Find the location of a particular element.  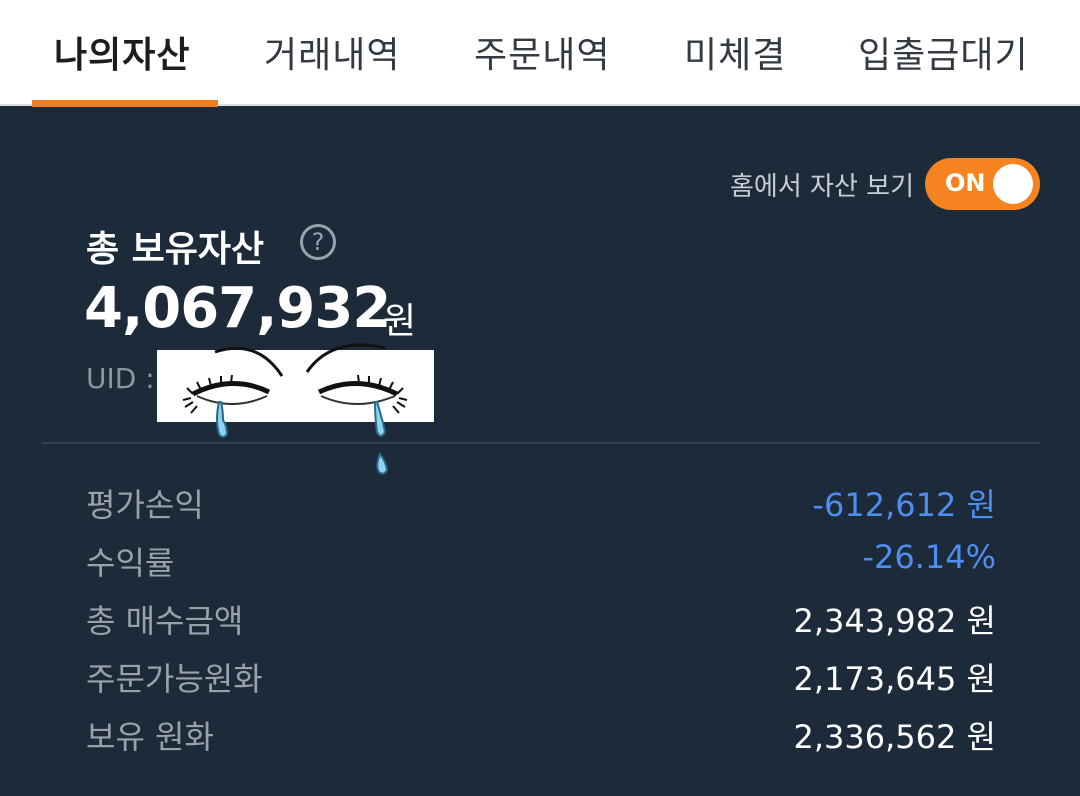

tab-bar: 나의자산 거래내역 주문내역 미체결 입출금대기 is located at coordinates (540, 53).